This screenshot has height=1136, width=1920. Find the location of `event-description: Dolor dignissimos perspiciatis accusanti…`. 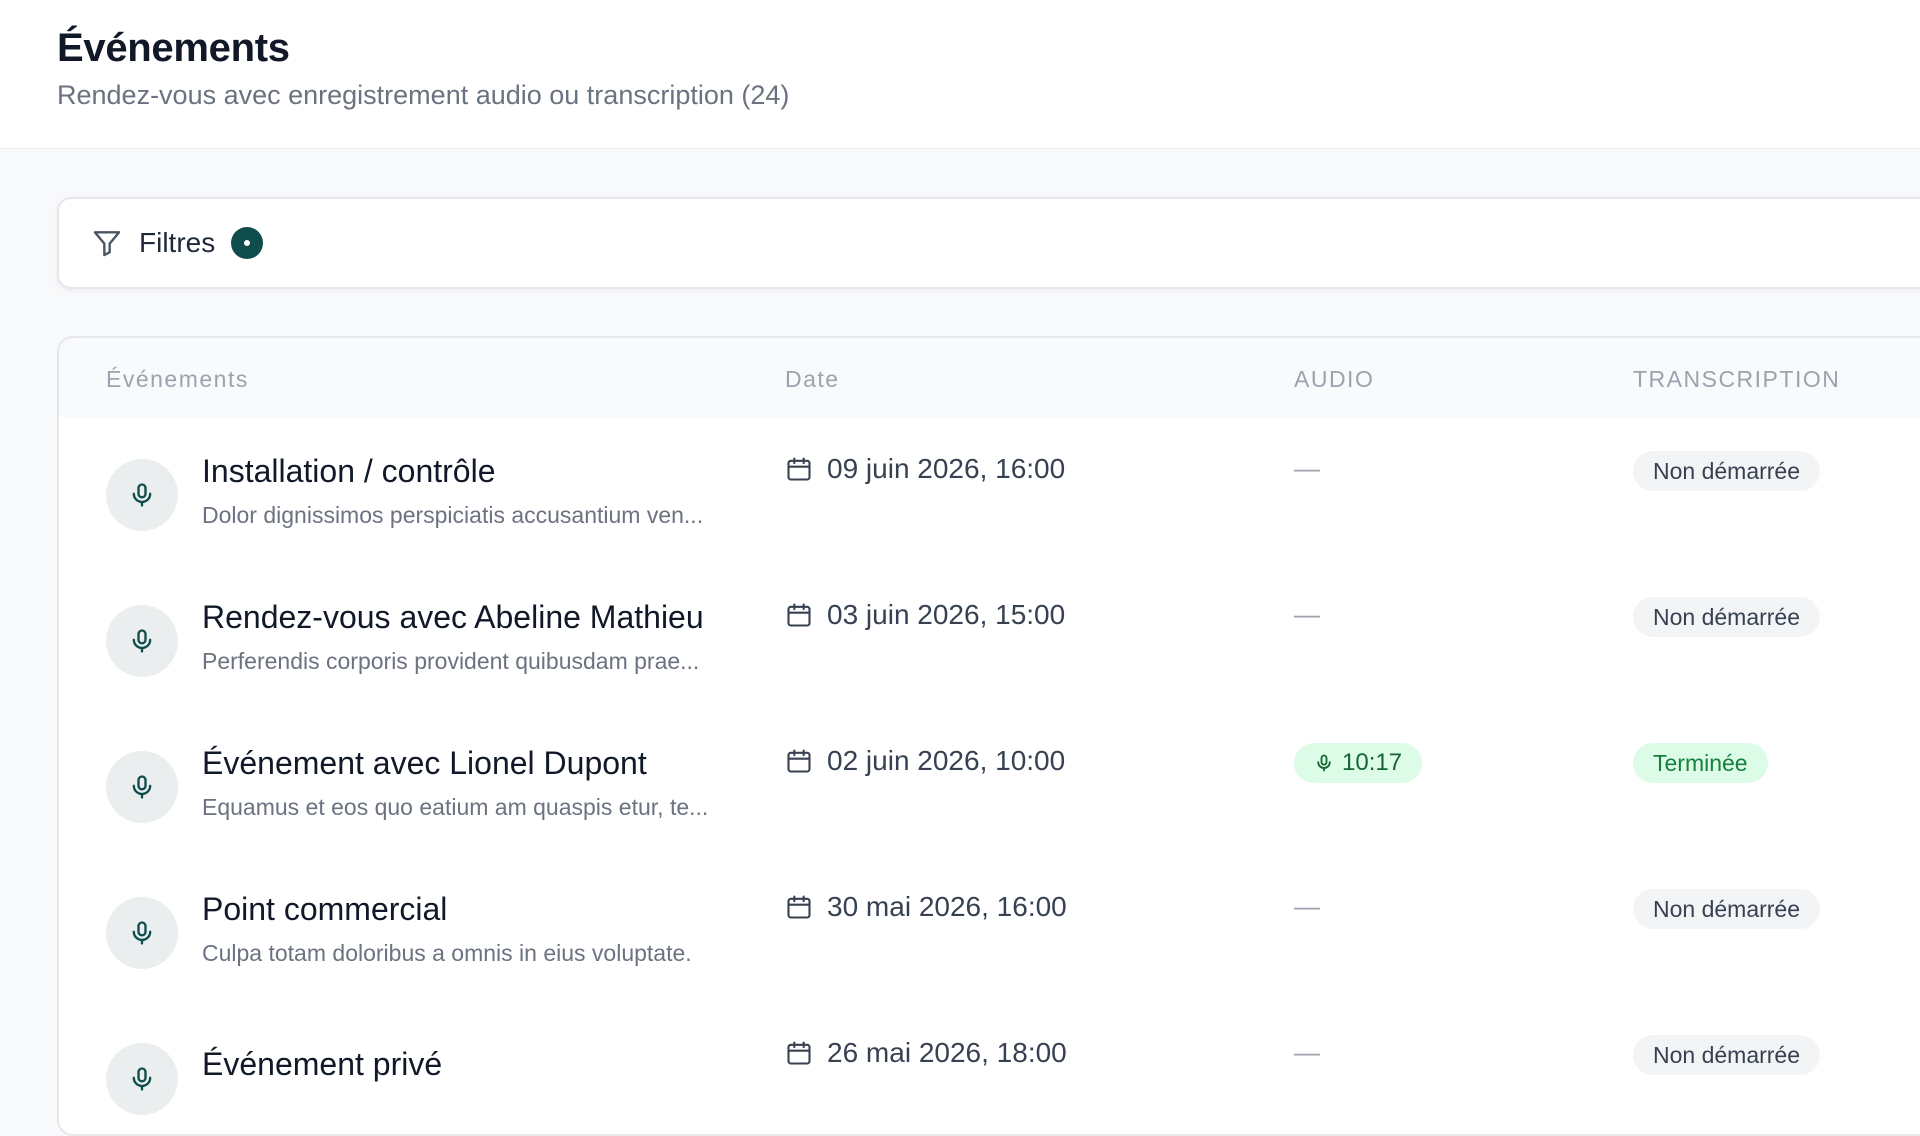

event-description: Dolor dignissimos perspiciatis accusanti… is located at coordinates (453, 515).